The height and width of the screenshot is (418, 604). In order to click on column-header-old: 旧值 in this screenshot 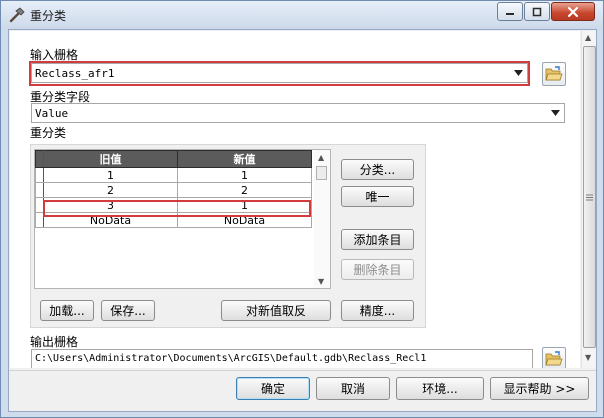, I will do `click(110, 159)`.